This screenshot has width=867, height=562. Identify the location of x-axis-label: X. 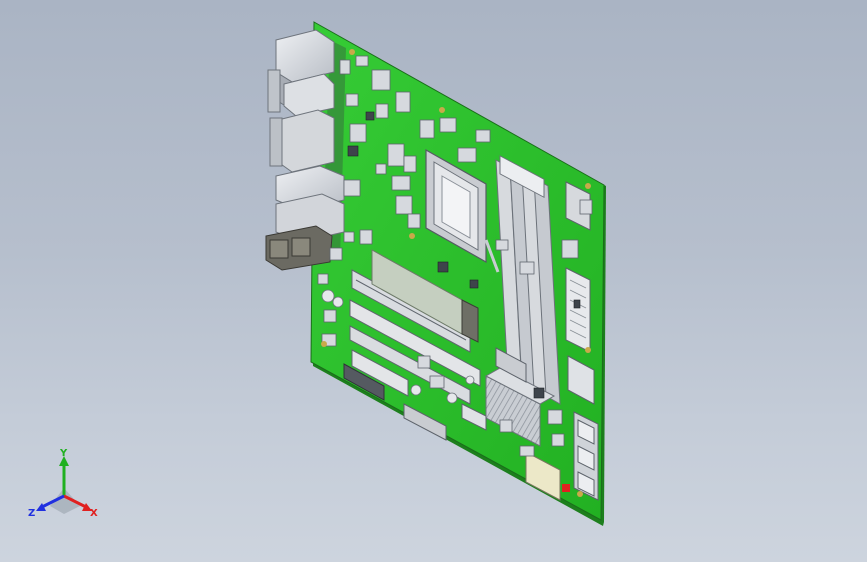
(94, 513).